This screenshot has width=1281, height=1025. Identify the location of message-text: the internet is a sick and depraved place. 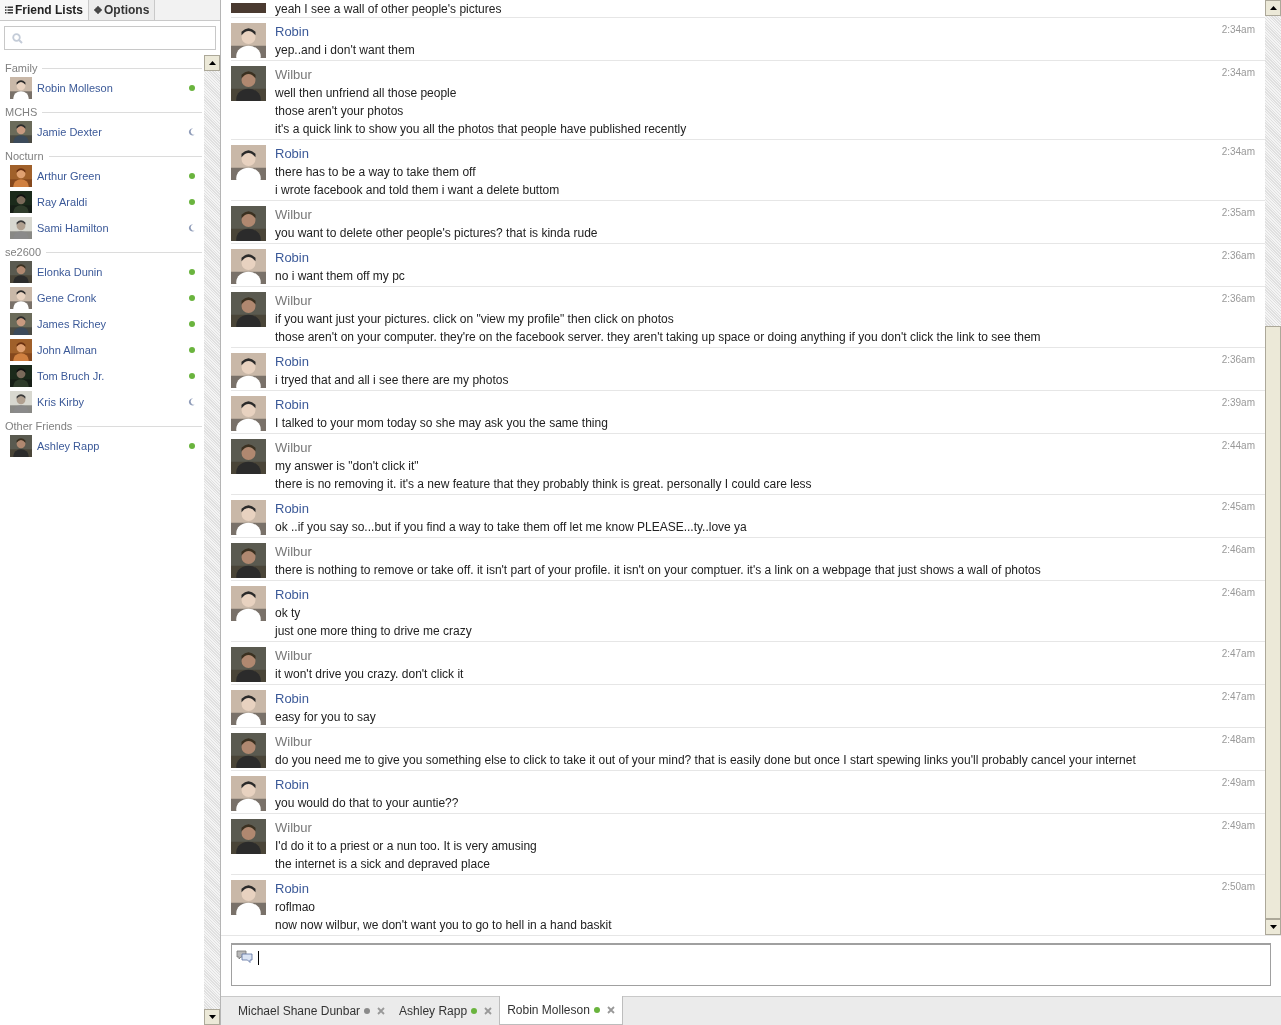
(383, 864).